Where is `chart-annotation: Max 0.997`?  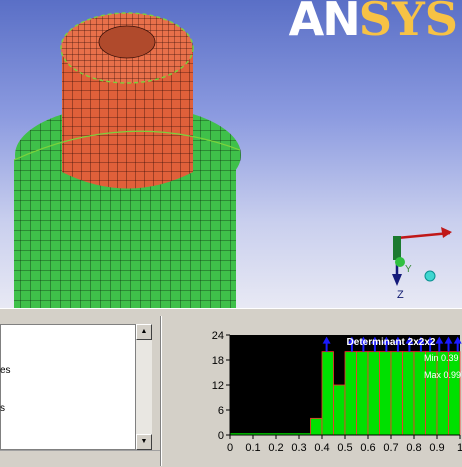 chart-annotation: Max 0.997 is located at coordinates (443, 375).